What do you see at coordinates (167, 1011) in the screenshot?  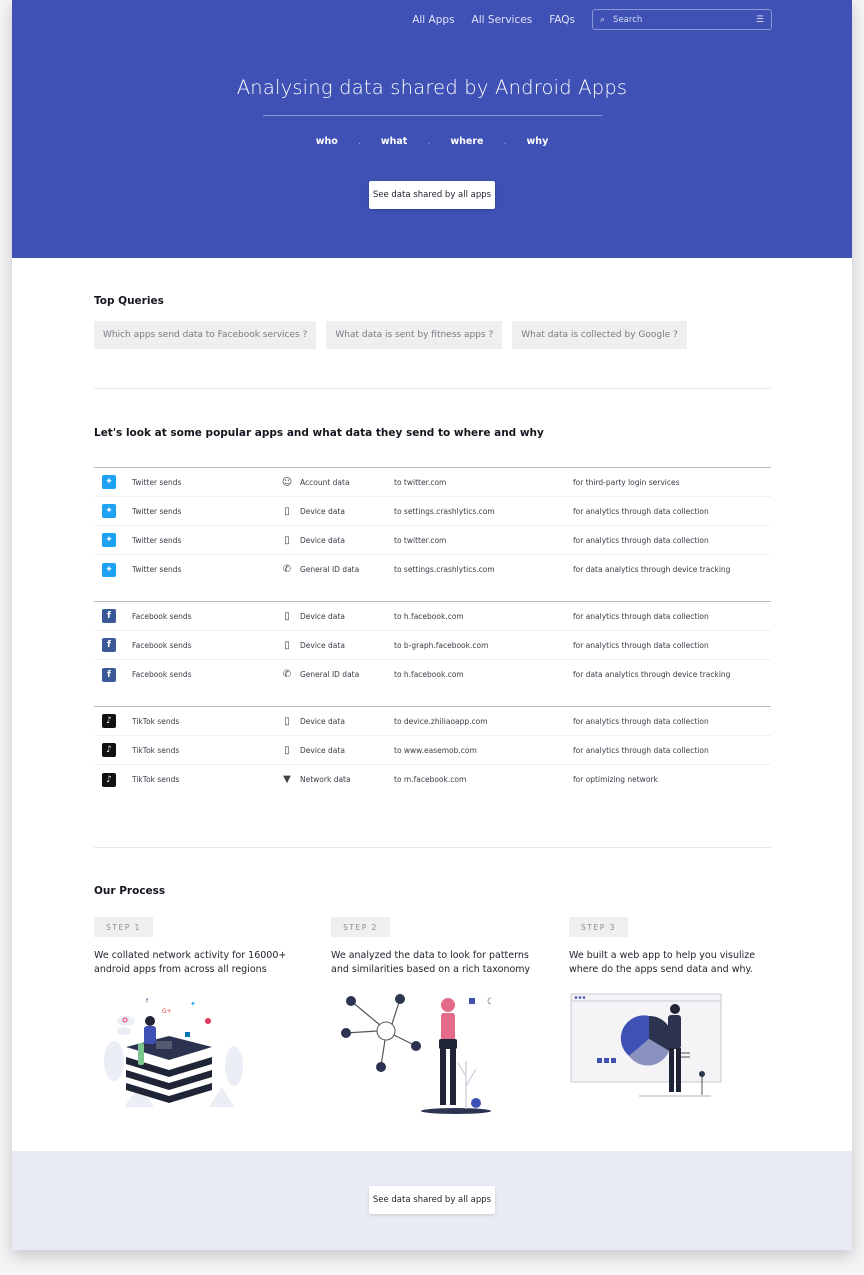 I see `svg-text: G+` at bounding box center [167, 1011].